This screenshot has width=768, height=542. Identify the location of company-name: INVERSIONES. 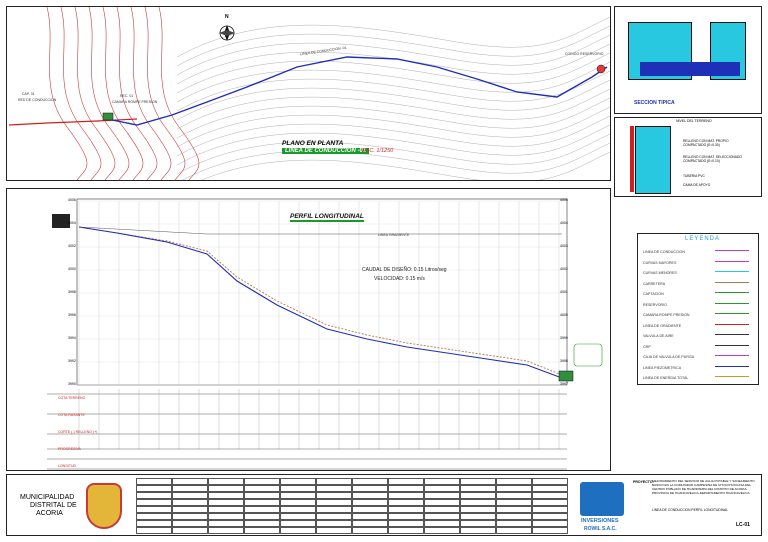
(600, 521).